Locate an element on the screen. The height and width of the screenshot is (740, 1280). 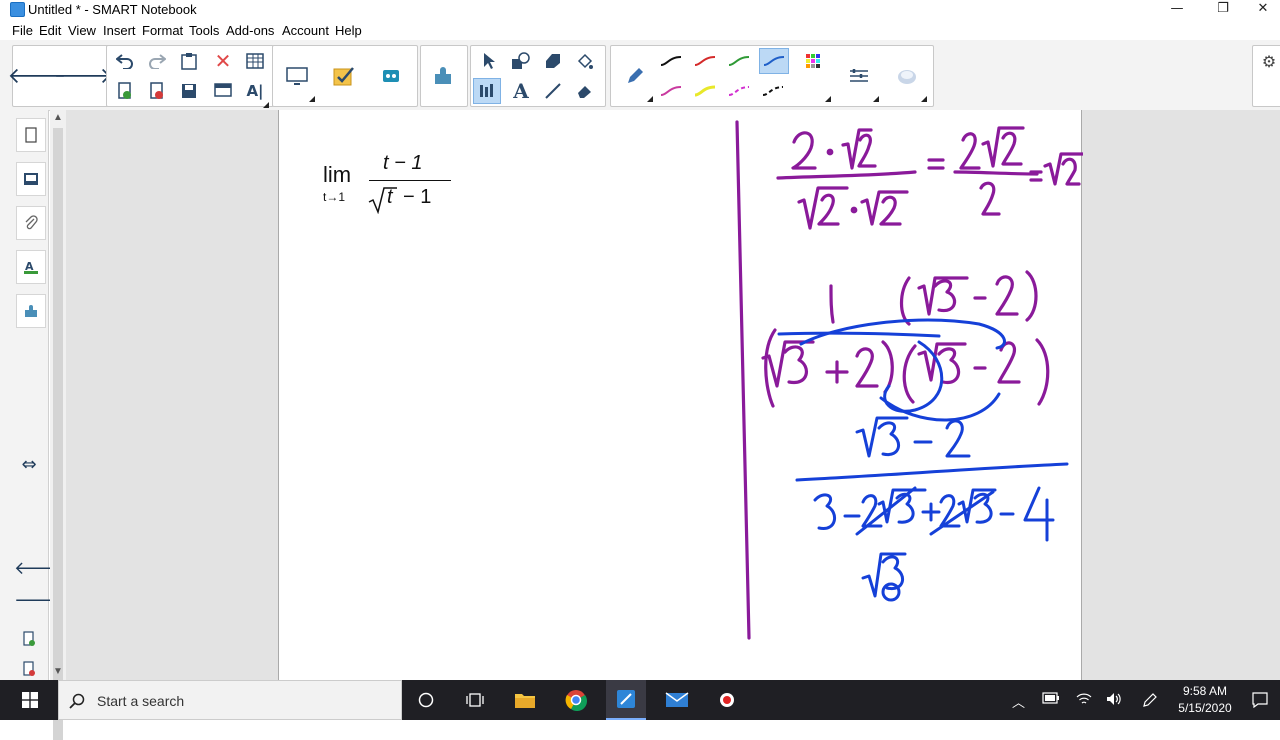
notifications-icon is located at coordinates (1260, 702).